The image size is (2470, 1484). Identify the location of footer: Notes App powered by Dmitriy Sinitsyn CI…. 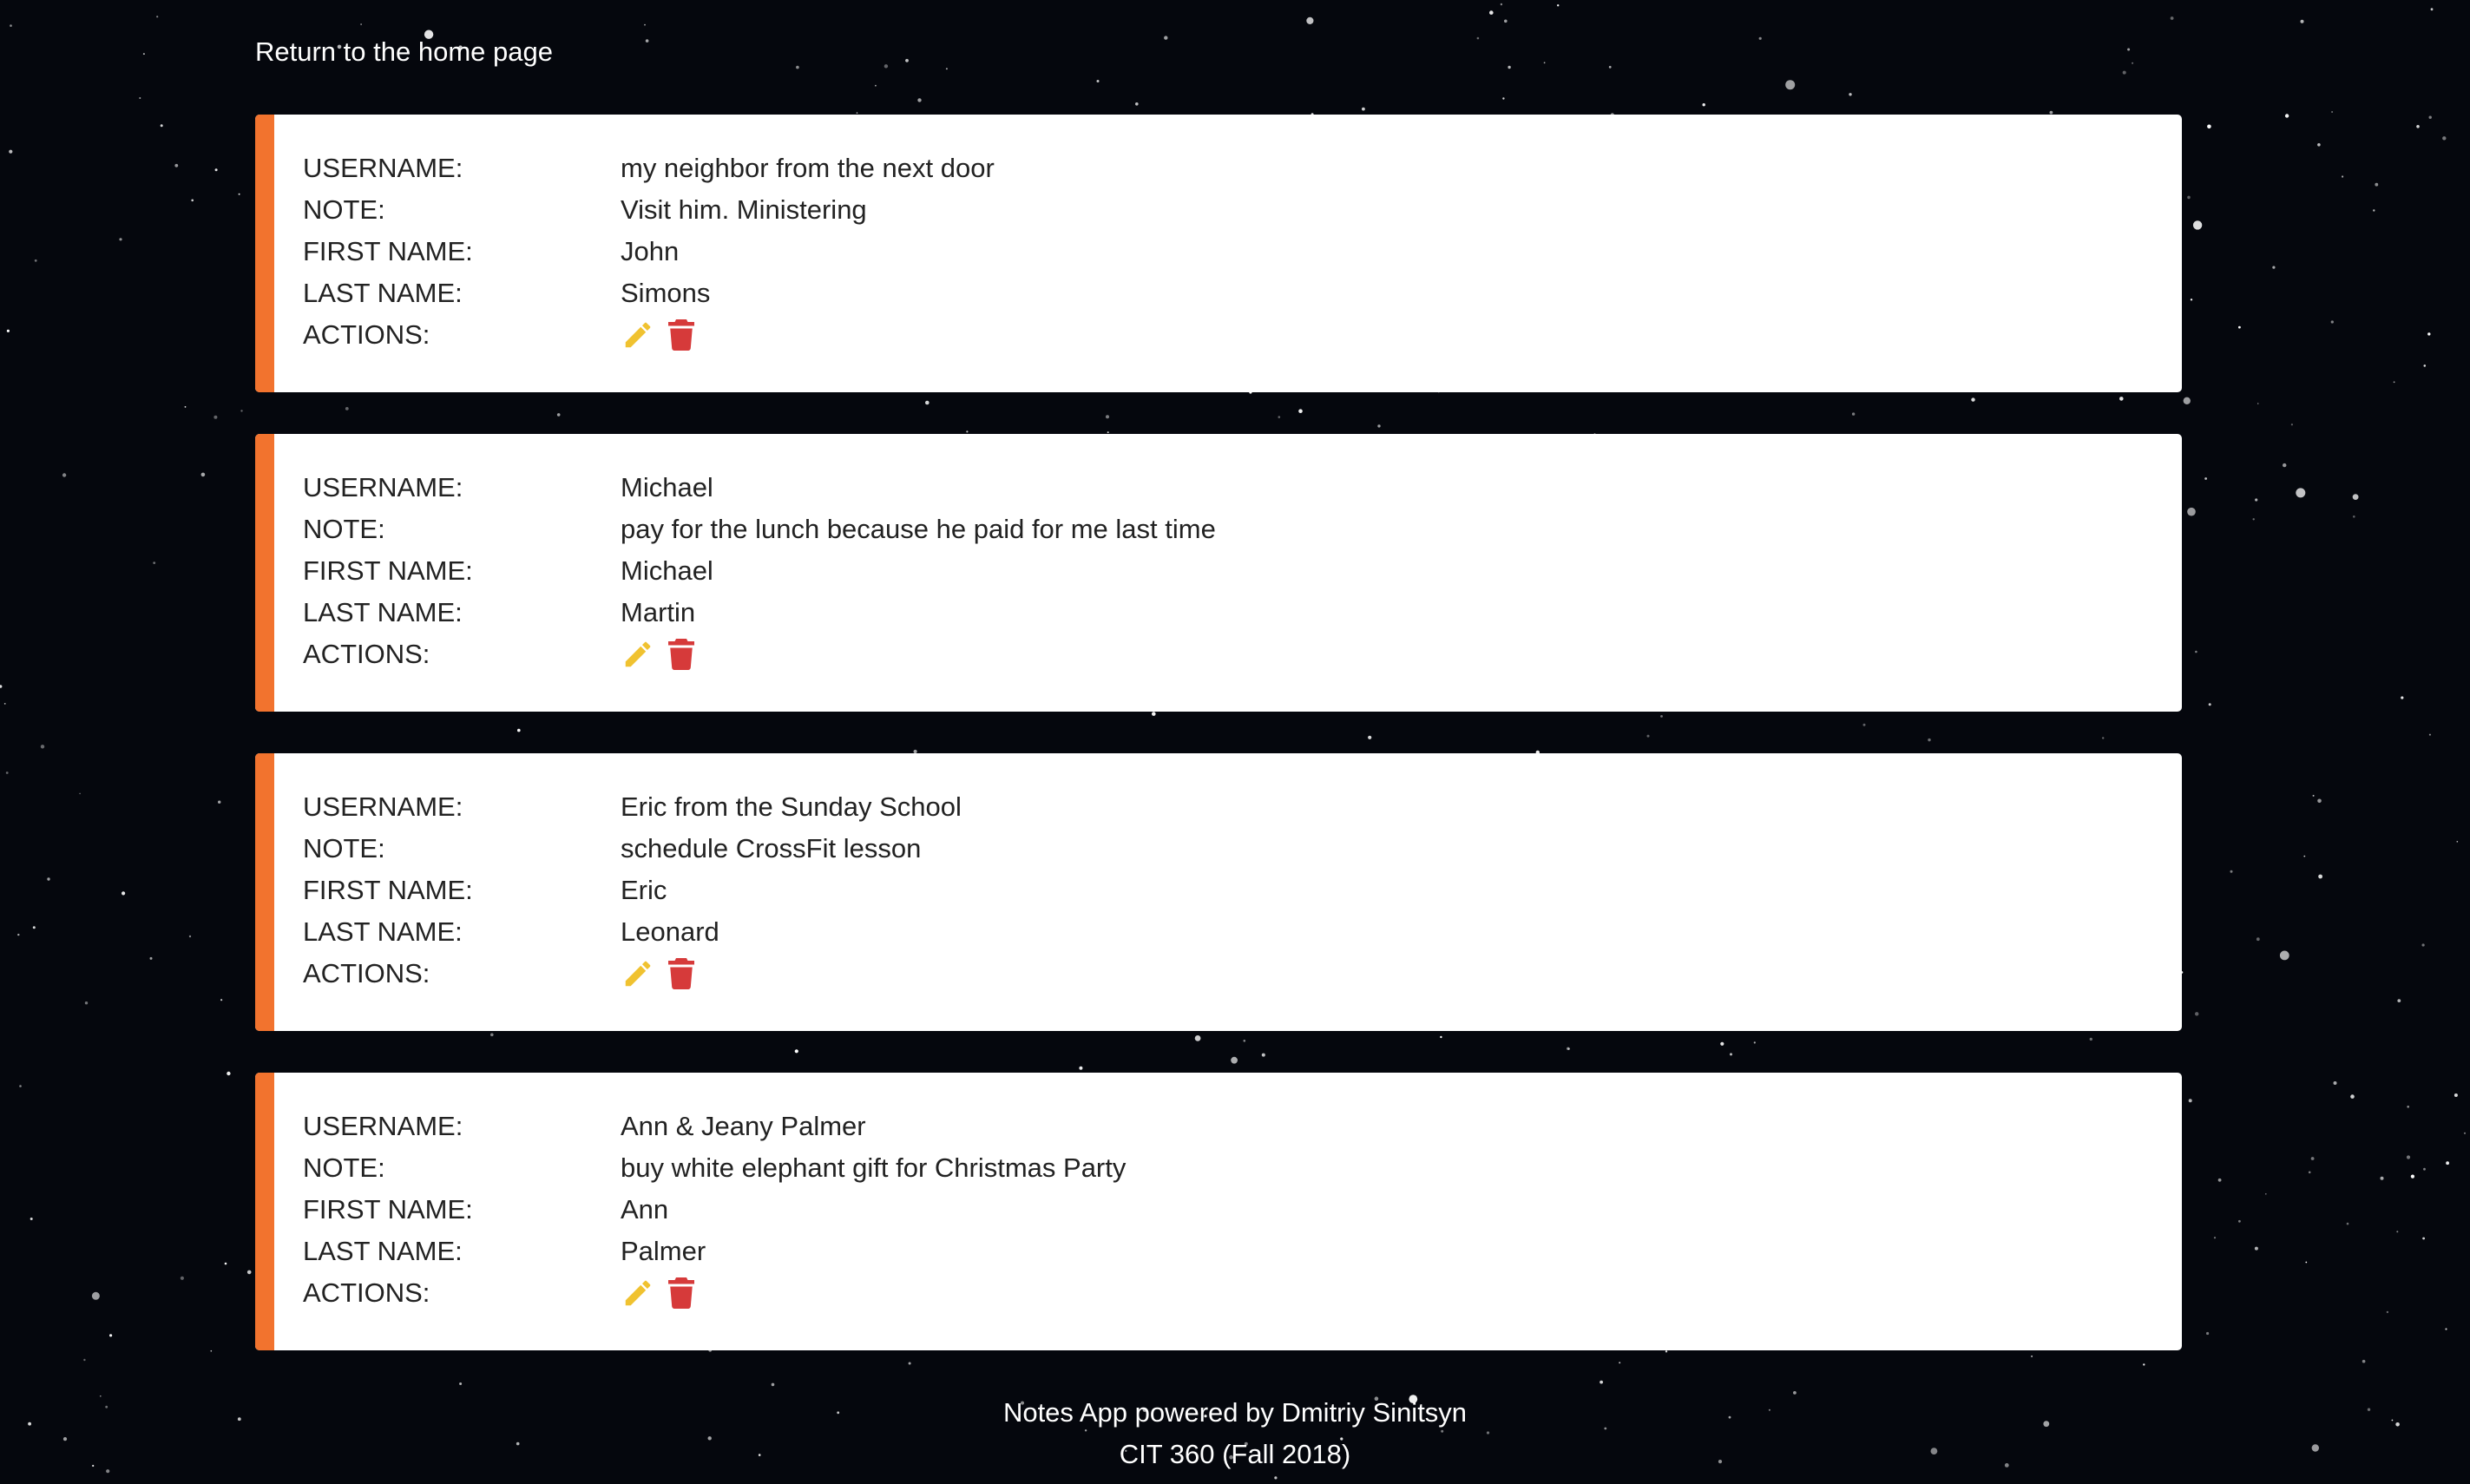
(1235, 1433).